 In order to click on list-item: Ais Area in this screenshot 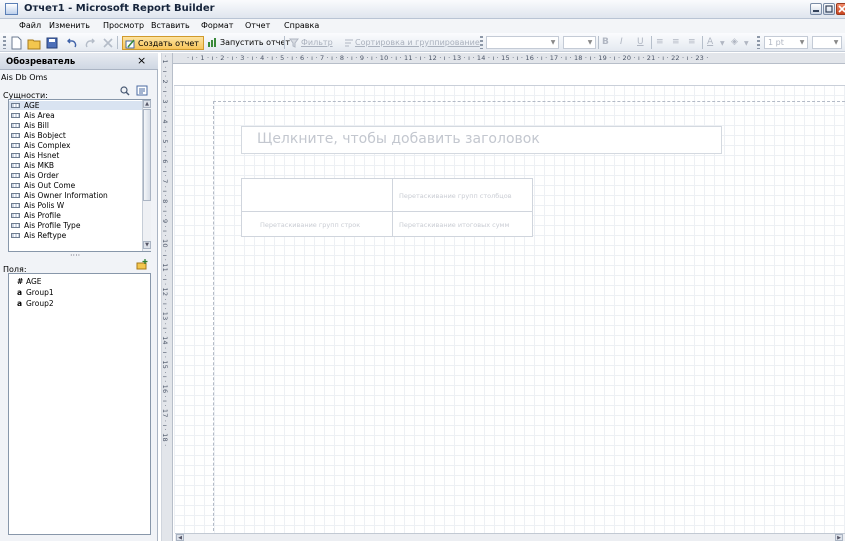, I will do `click(75, 115)`.